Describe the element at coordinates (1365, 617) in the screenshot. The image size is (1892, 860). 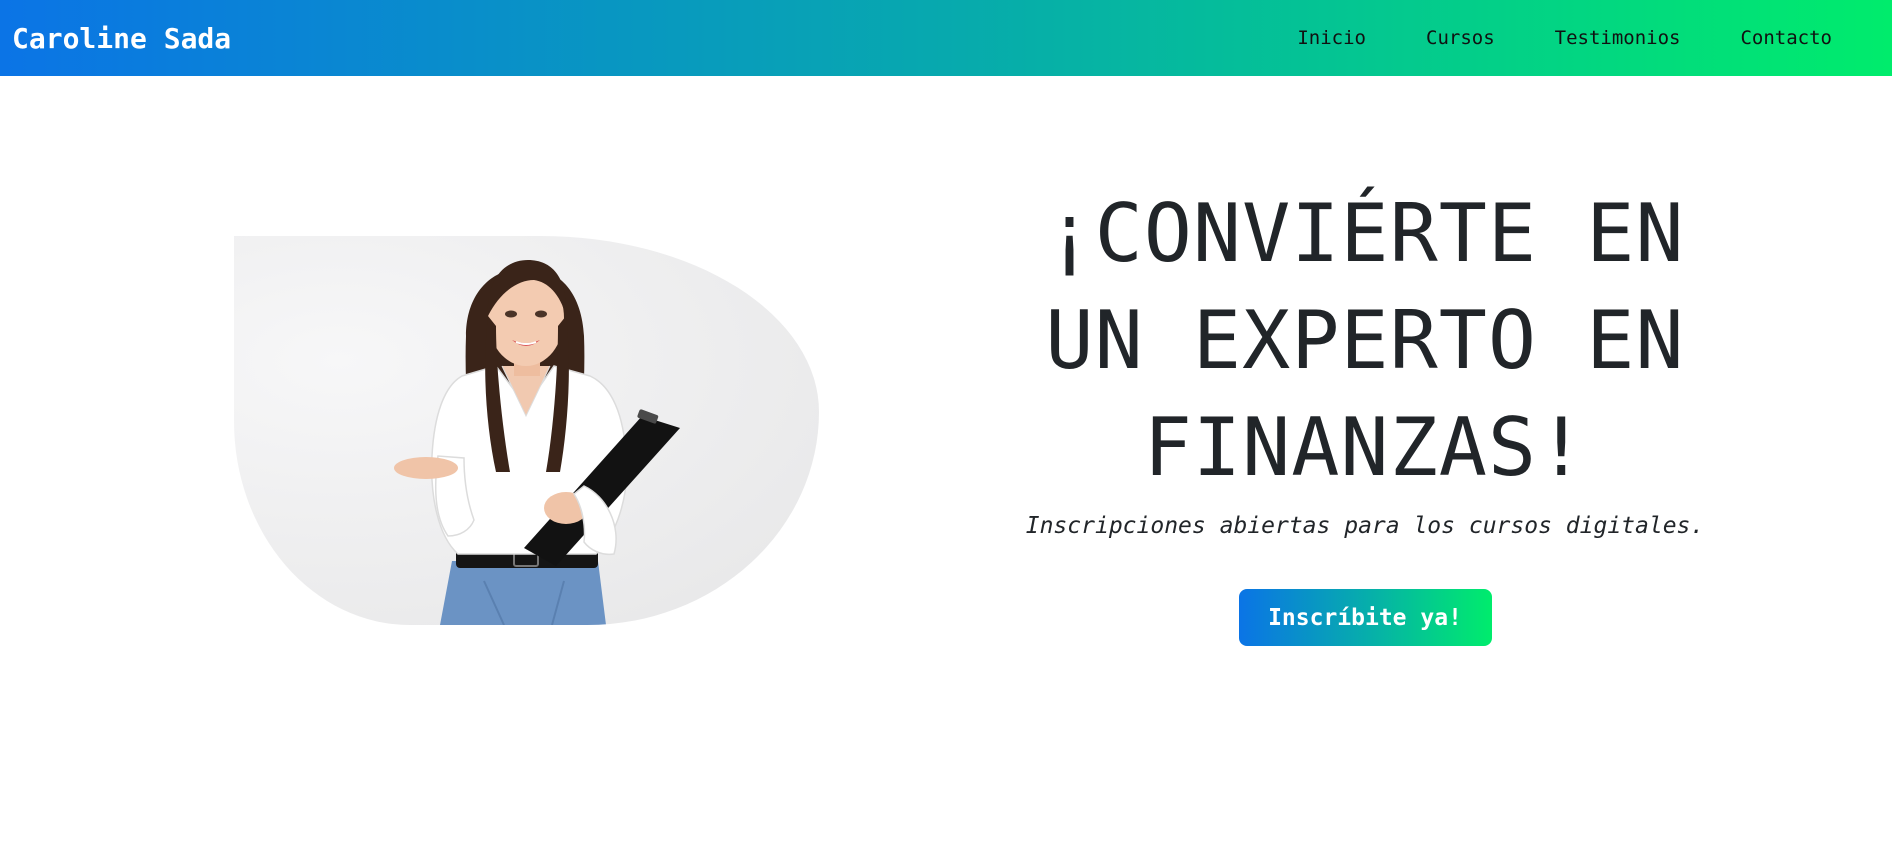
I see `enroll-button: Inscríbite ya!` at that location.